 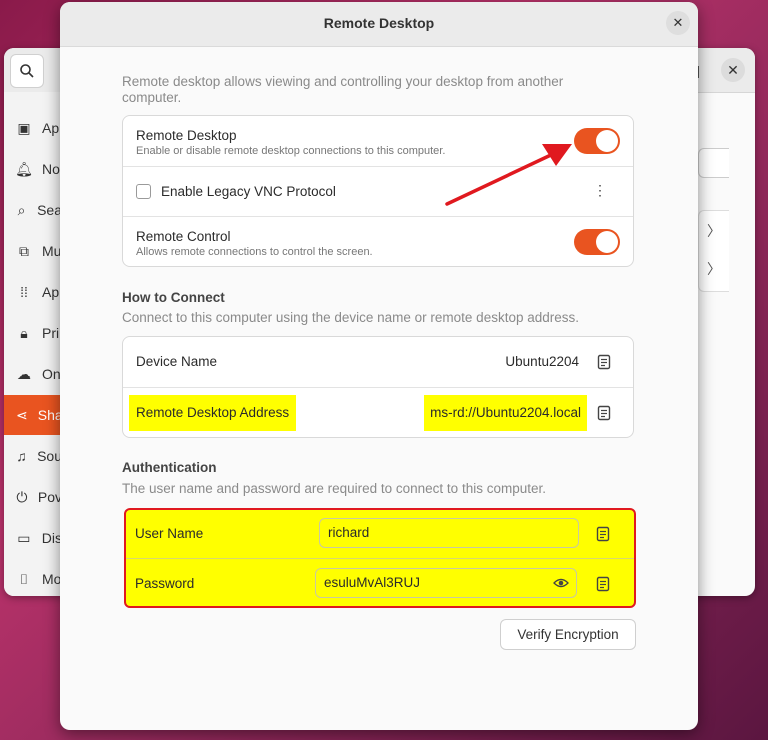 What do you see at coordinates (33, 210) in the screenshot?
I see `sidebar-item-search: ⌕ Sea` at bounding box center [33, 210].